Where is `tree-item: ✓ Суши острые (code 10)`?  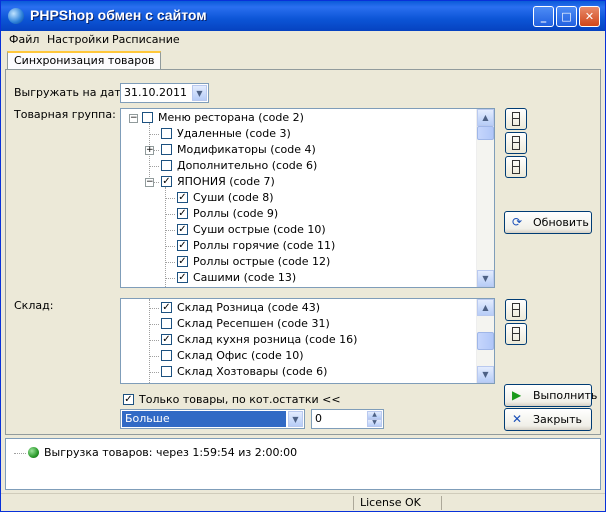
tree-item: ✓ Суши острые (code 10) is located at coordinates (298, 230).